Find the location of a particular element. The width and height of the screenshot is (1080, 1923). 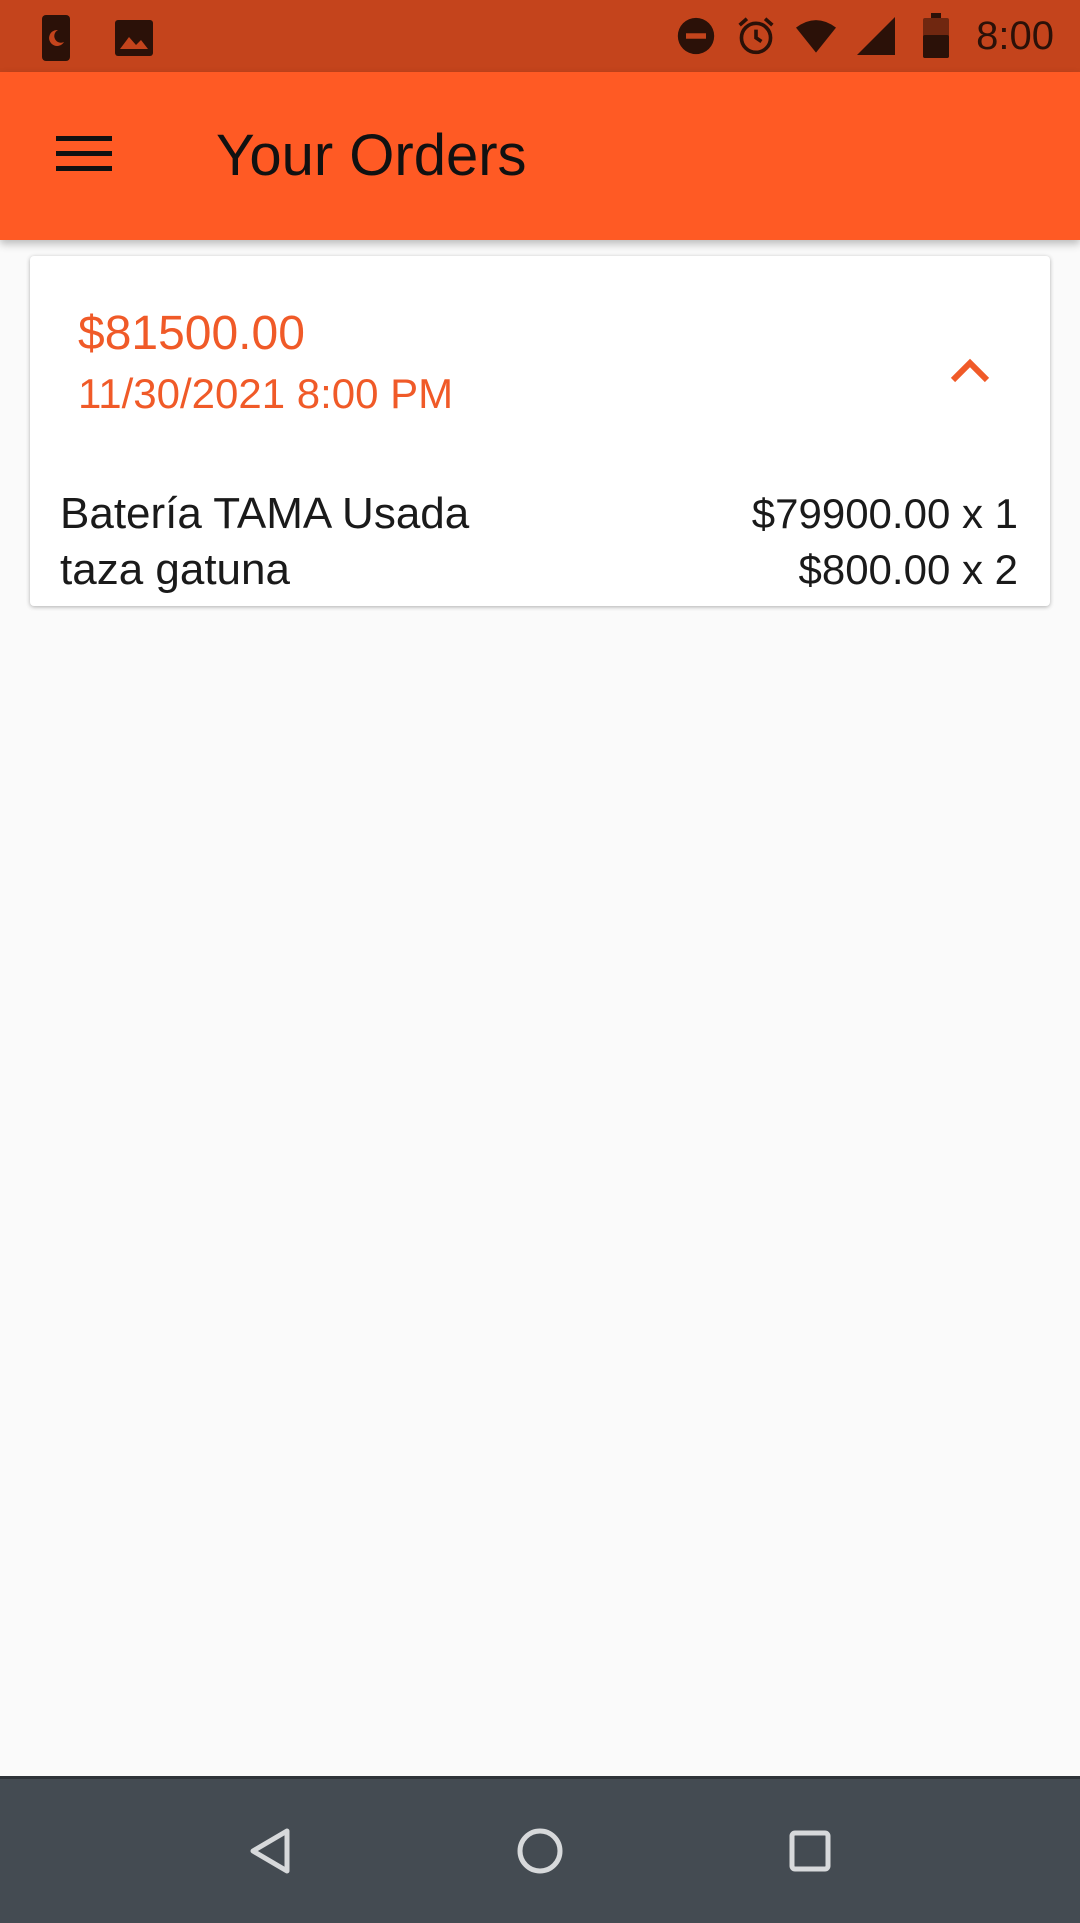

chevron-up-icon is located at coordinates (970, 372).